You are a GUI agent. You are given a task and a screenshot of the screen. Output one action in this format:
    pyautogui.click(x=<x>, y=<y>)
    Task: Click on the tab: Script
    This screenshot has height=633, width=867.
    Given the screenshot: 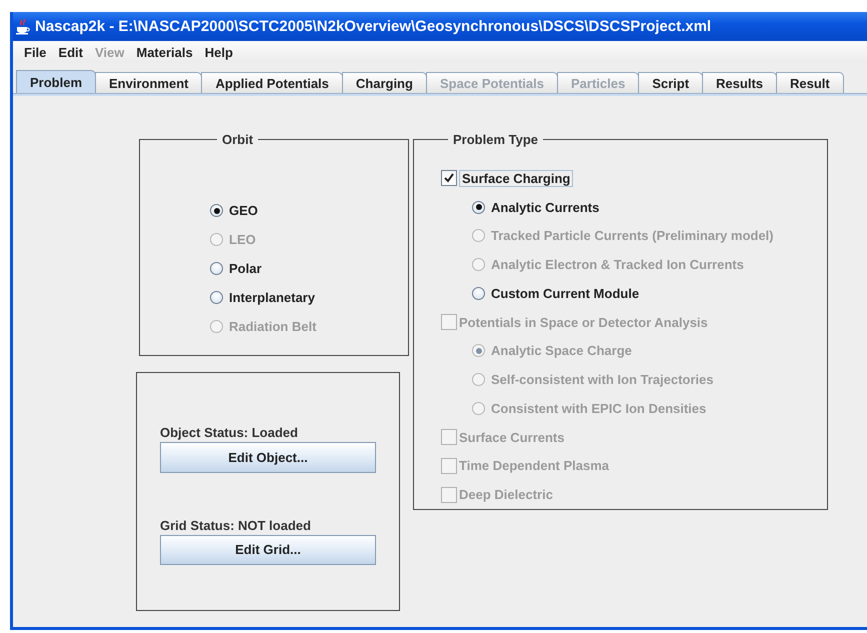 What is the action you would take?
    pyautogui.click(x=671, y=82)
    